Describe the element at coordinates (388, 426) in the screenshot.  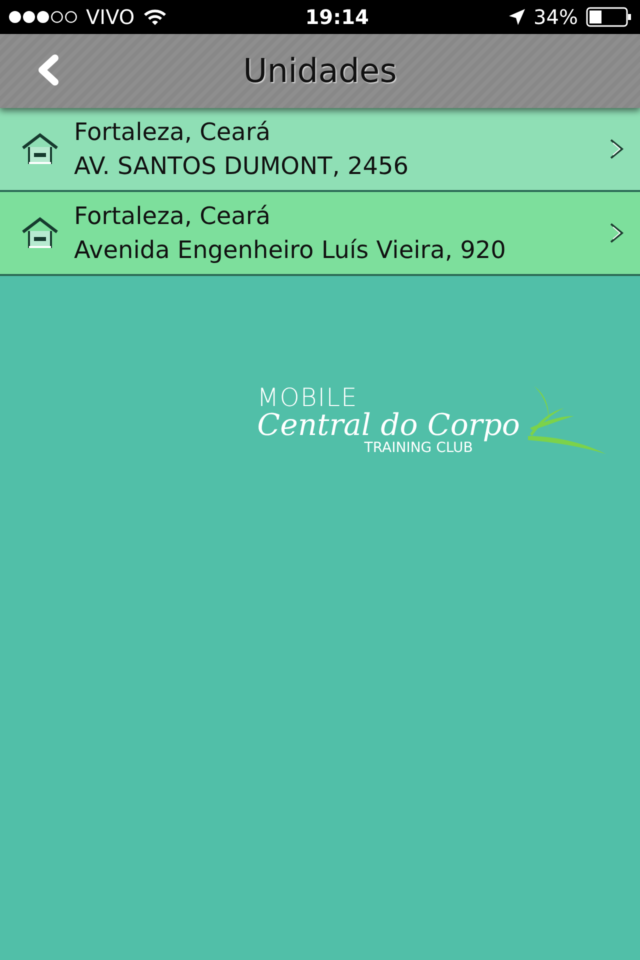
I see `logo-text: Central do Corpo` at that location.